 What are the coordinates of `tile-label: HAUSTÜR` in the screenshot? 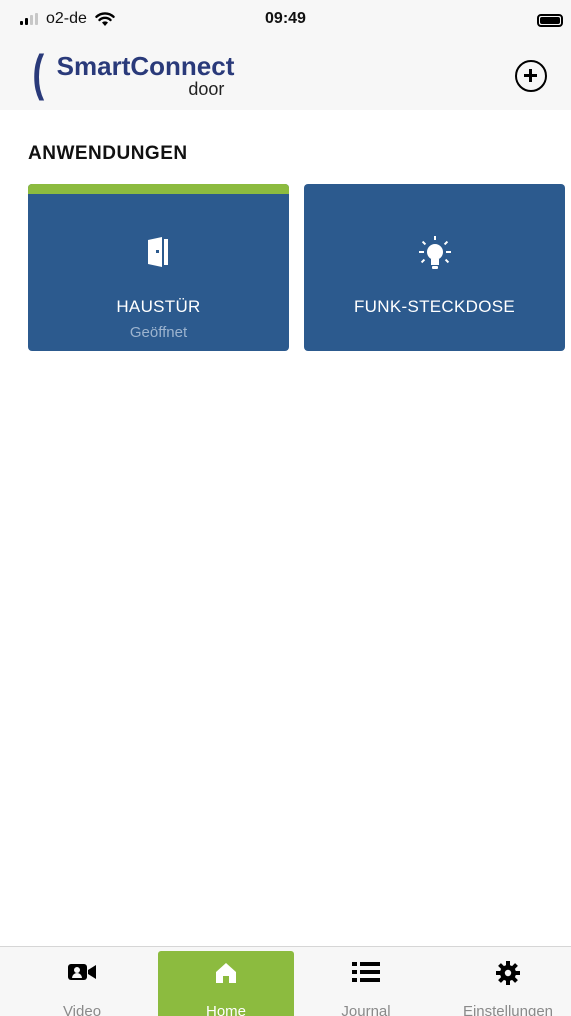 It's located at (158, 306).